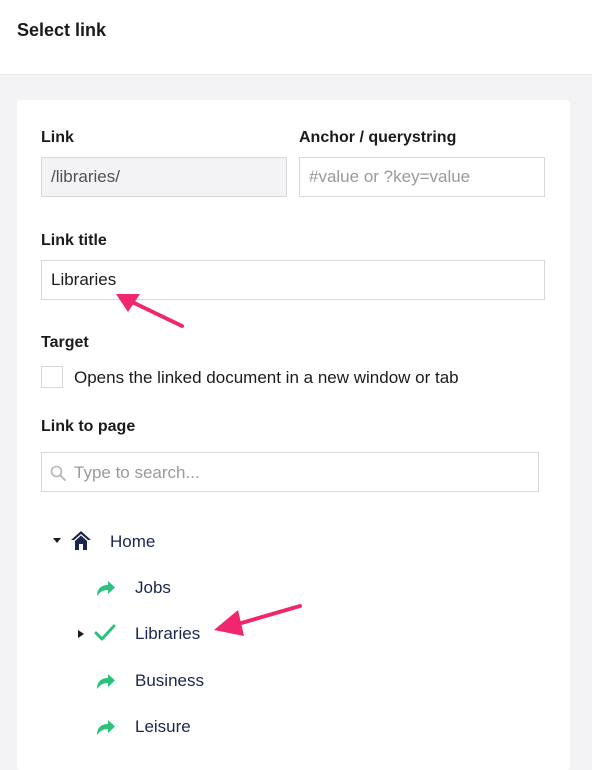 The image size is (592, 770). I want to click on link-label: Link, so click(57, 137).